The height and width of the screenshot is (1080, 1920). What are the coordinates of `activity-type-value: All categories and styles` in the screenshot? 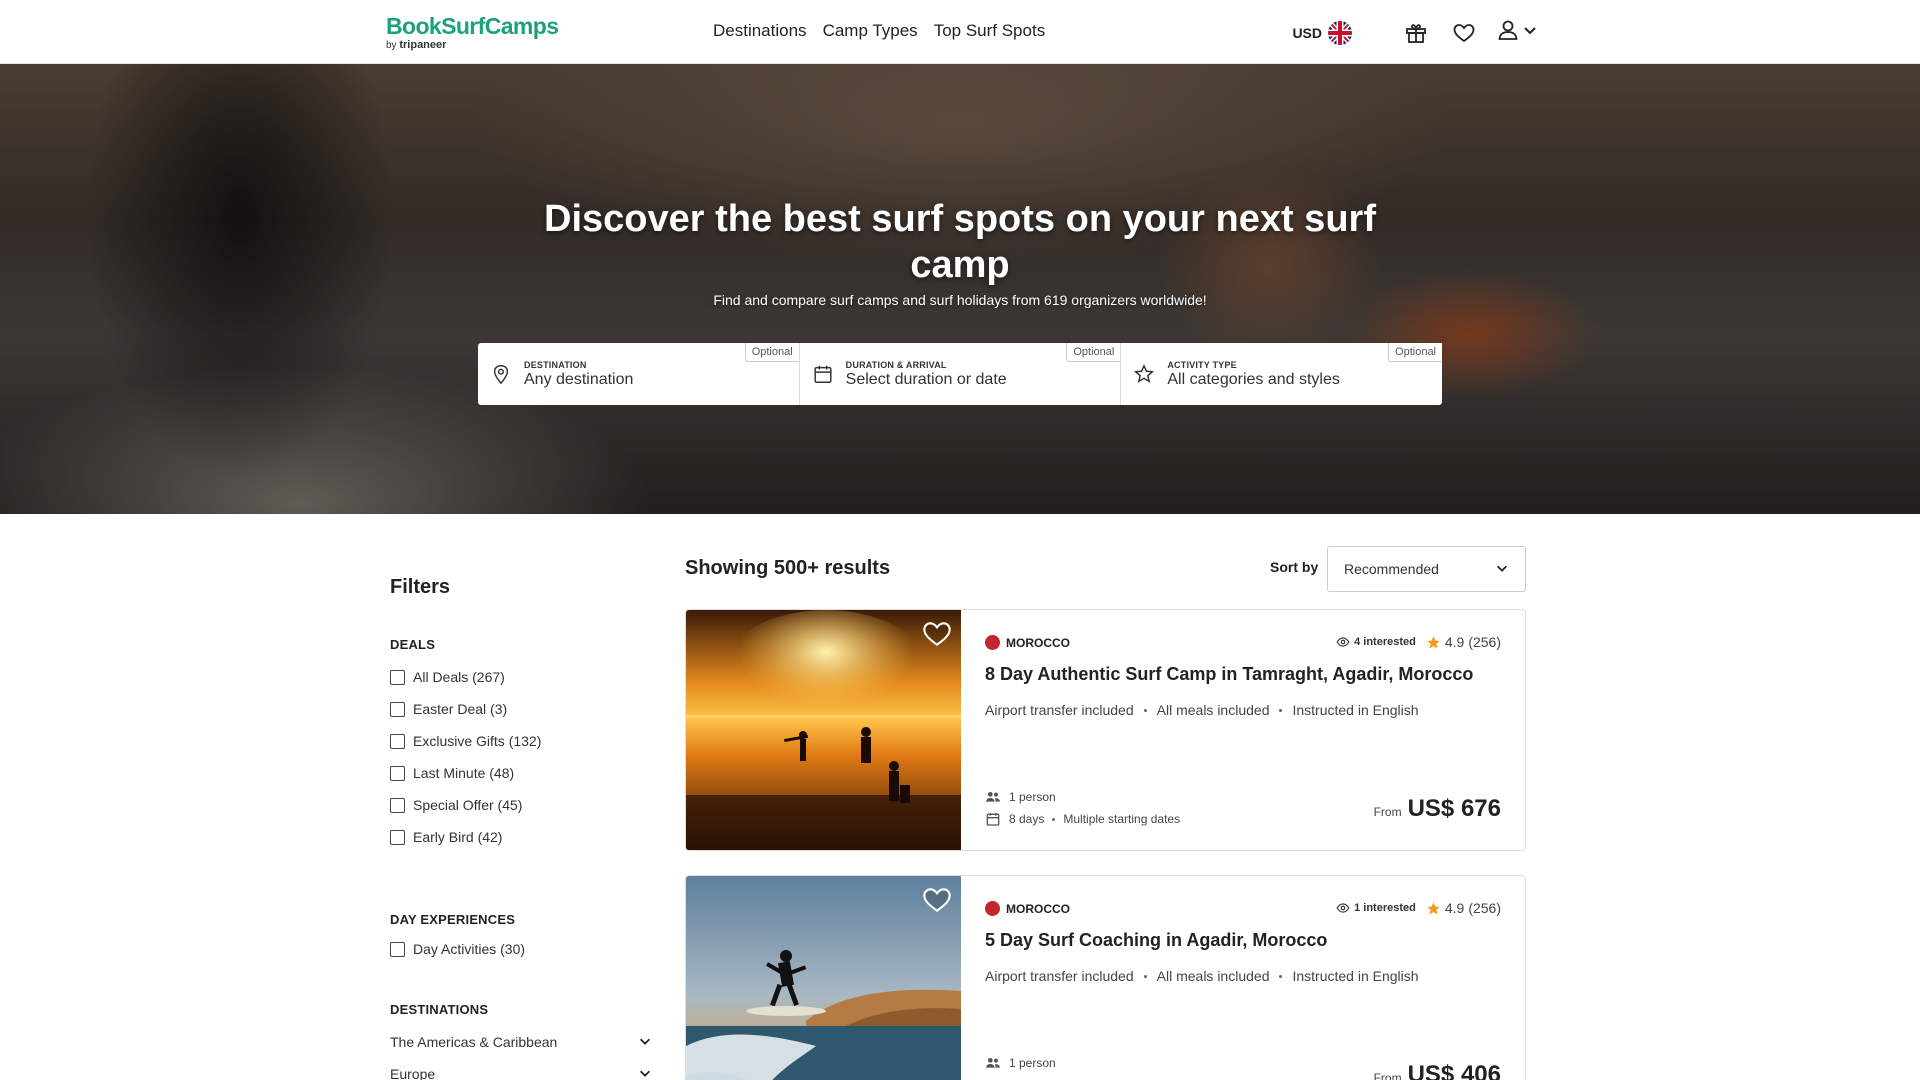 It's located at (1253, 379).